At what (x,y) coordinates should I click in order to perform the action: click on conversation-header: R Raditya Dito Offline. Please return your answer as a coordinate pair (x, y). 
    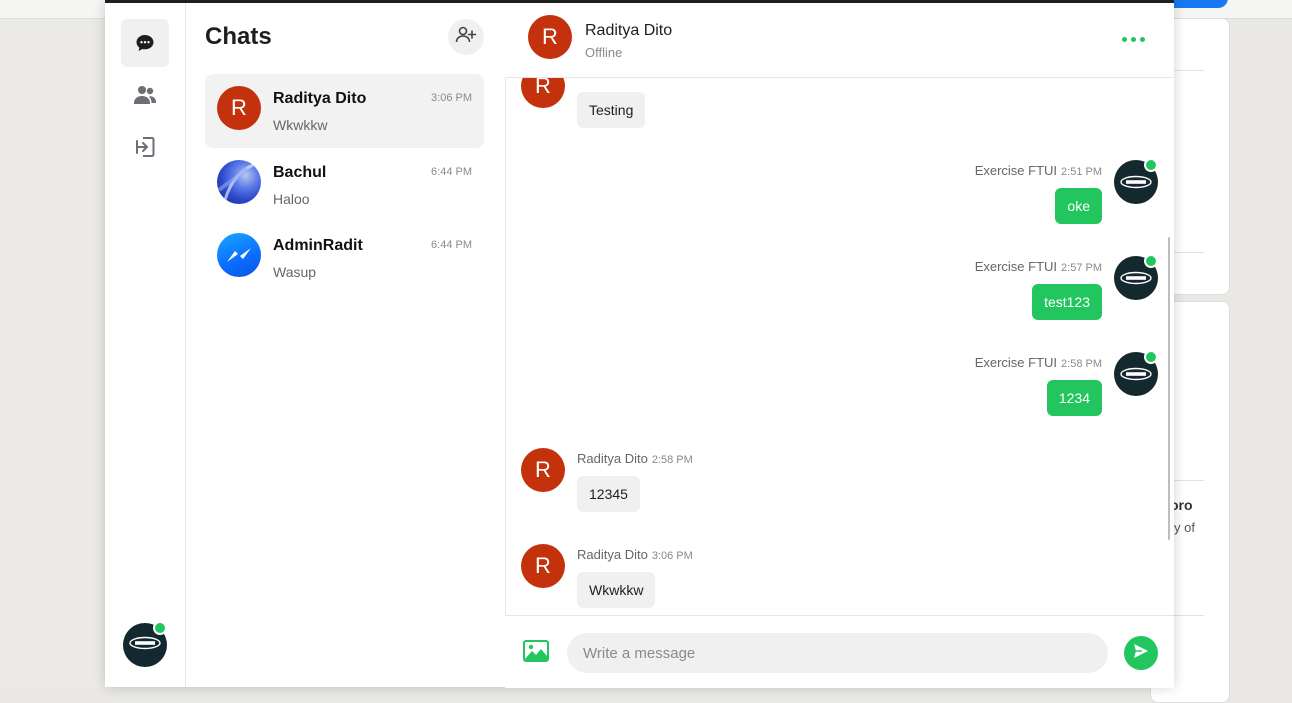
    Looking at the image, I should click on (839, 40).